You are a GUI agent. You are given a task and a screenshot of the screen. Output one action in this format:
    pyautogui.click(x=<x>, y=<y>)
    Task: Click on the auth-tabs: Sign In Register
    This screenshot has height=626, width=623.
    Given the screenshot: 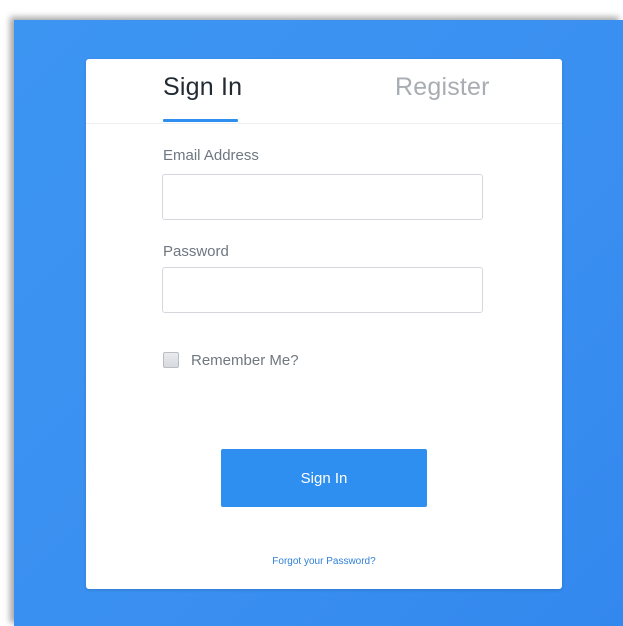 What is the action you would take?
    pyautogui.click(x=324, y=91)
    